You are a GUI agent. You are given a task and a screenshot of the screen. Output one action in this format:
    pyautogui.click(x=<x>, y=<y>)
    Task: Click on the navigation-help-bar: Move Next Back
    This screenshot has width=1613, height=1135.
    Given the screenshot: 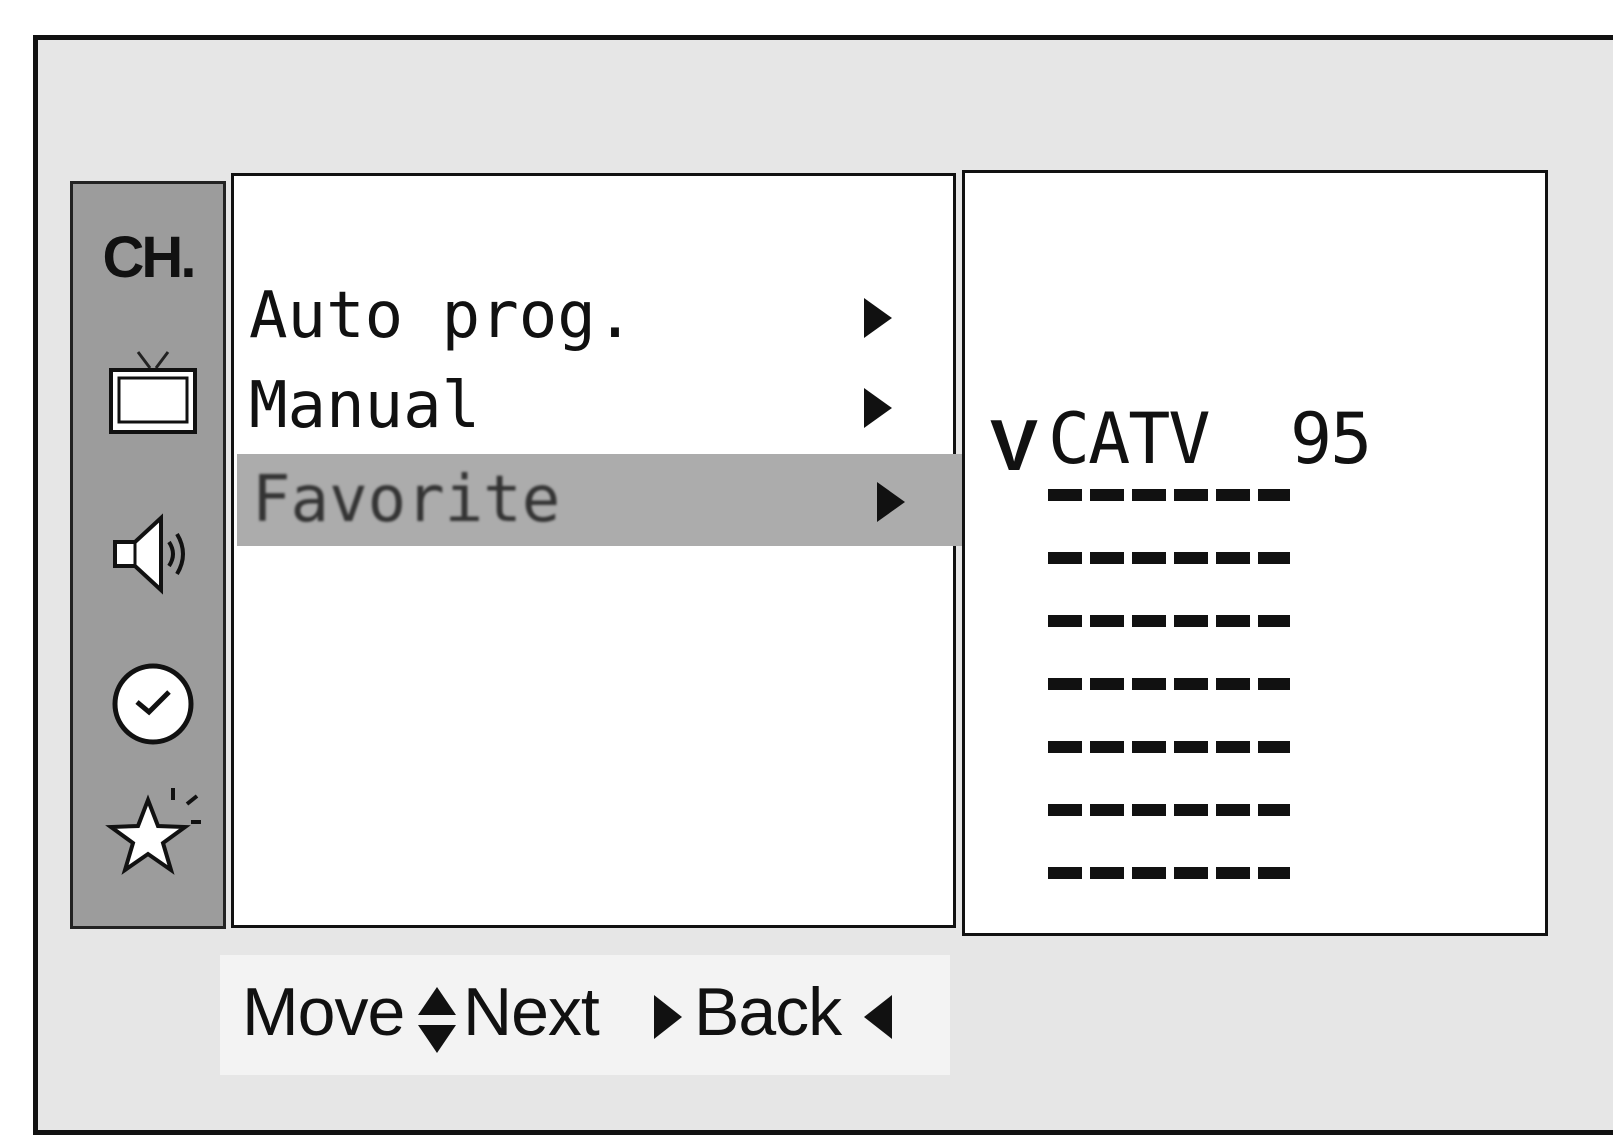 What is the action you would take?
    pyautogui.click(x=585, y=1015)
    